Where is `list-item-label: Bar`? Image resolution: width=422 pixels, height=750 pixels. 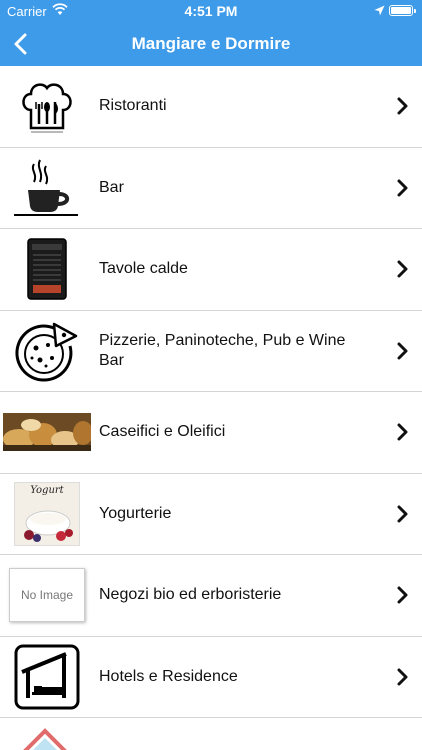 list-item-label: Bar is located at coordinates (111, 187).